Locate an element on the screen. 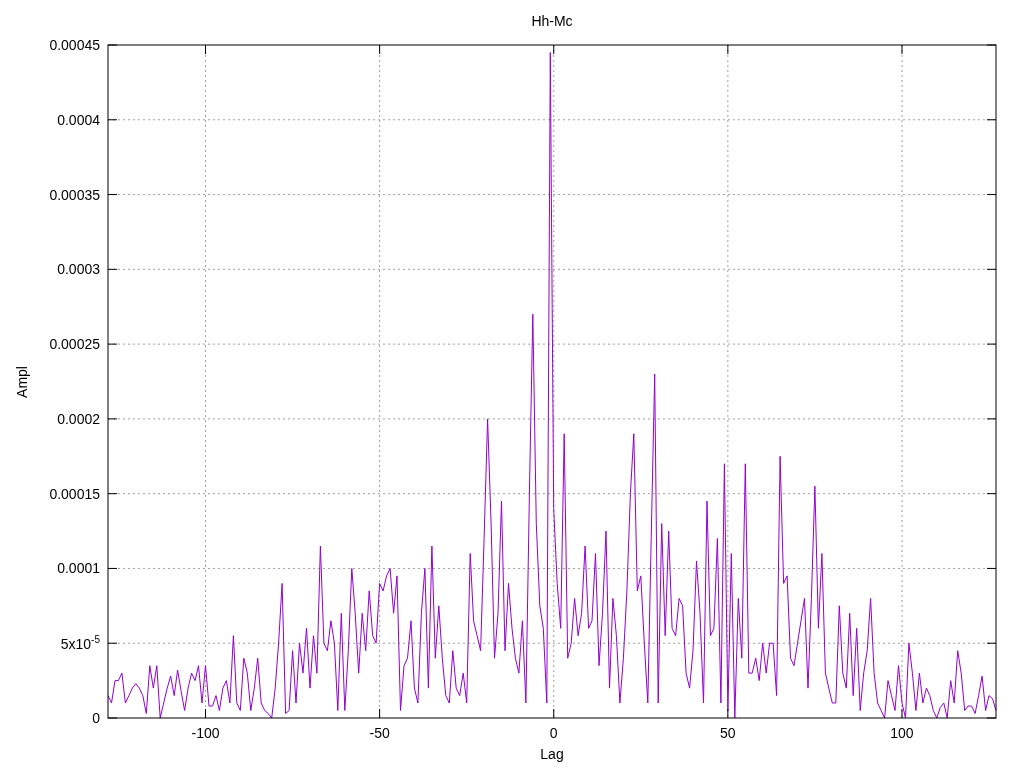  tick-label: 0.00045 is located at coordinates (74, 45).